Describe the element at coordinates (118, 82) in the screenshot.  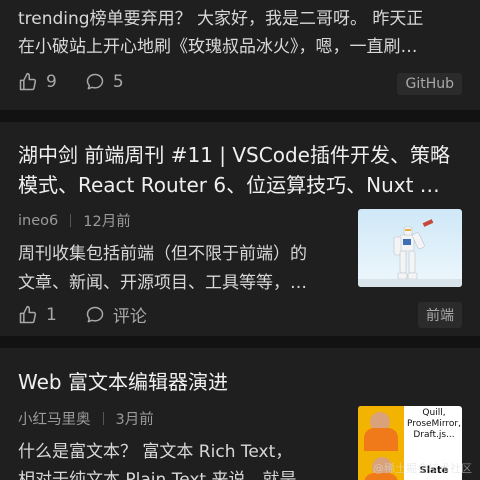
I see `comment-count: 5` at that location.